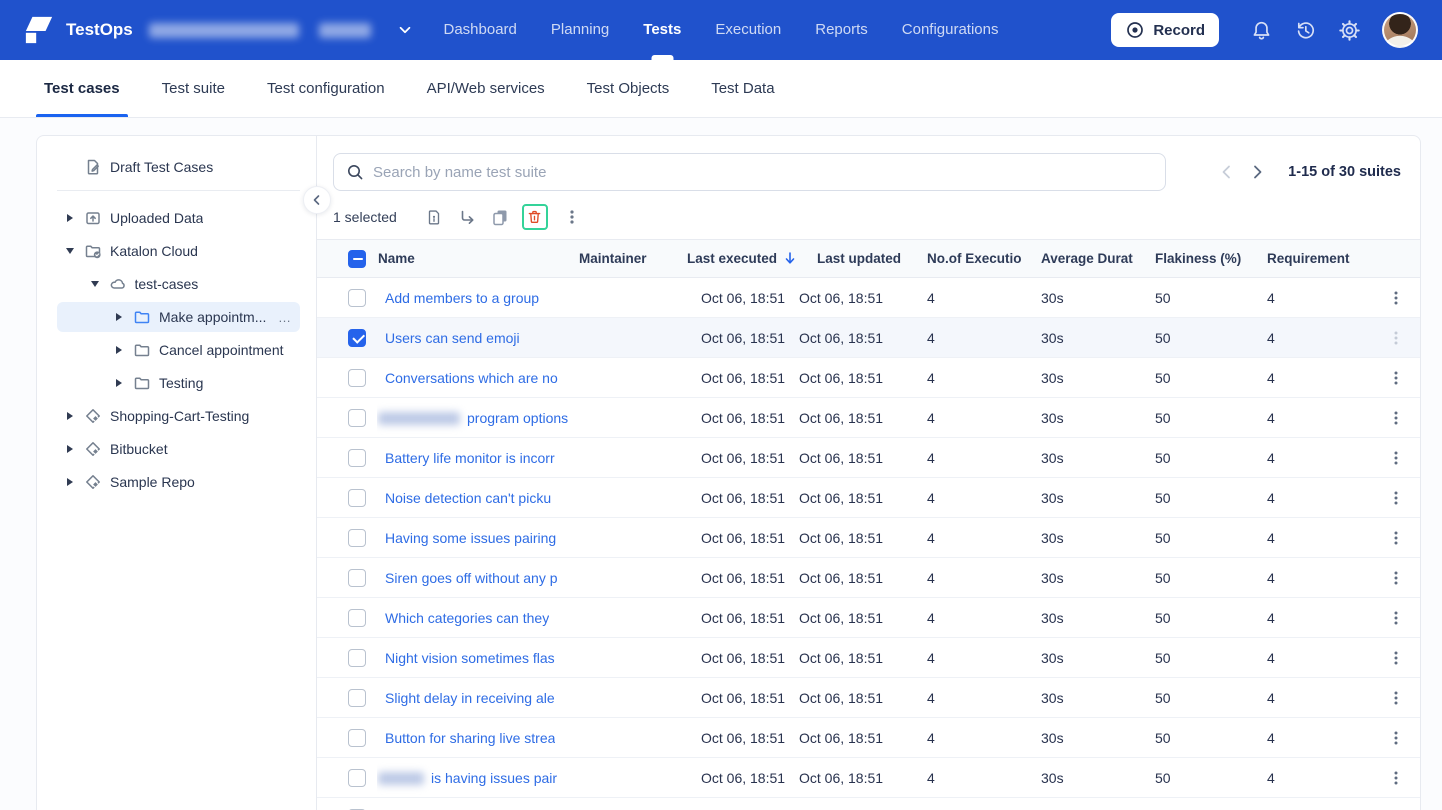  I want to click on test-suite-link: Button for sharing live strea, so click(470, 738).